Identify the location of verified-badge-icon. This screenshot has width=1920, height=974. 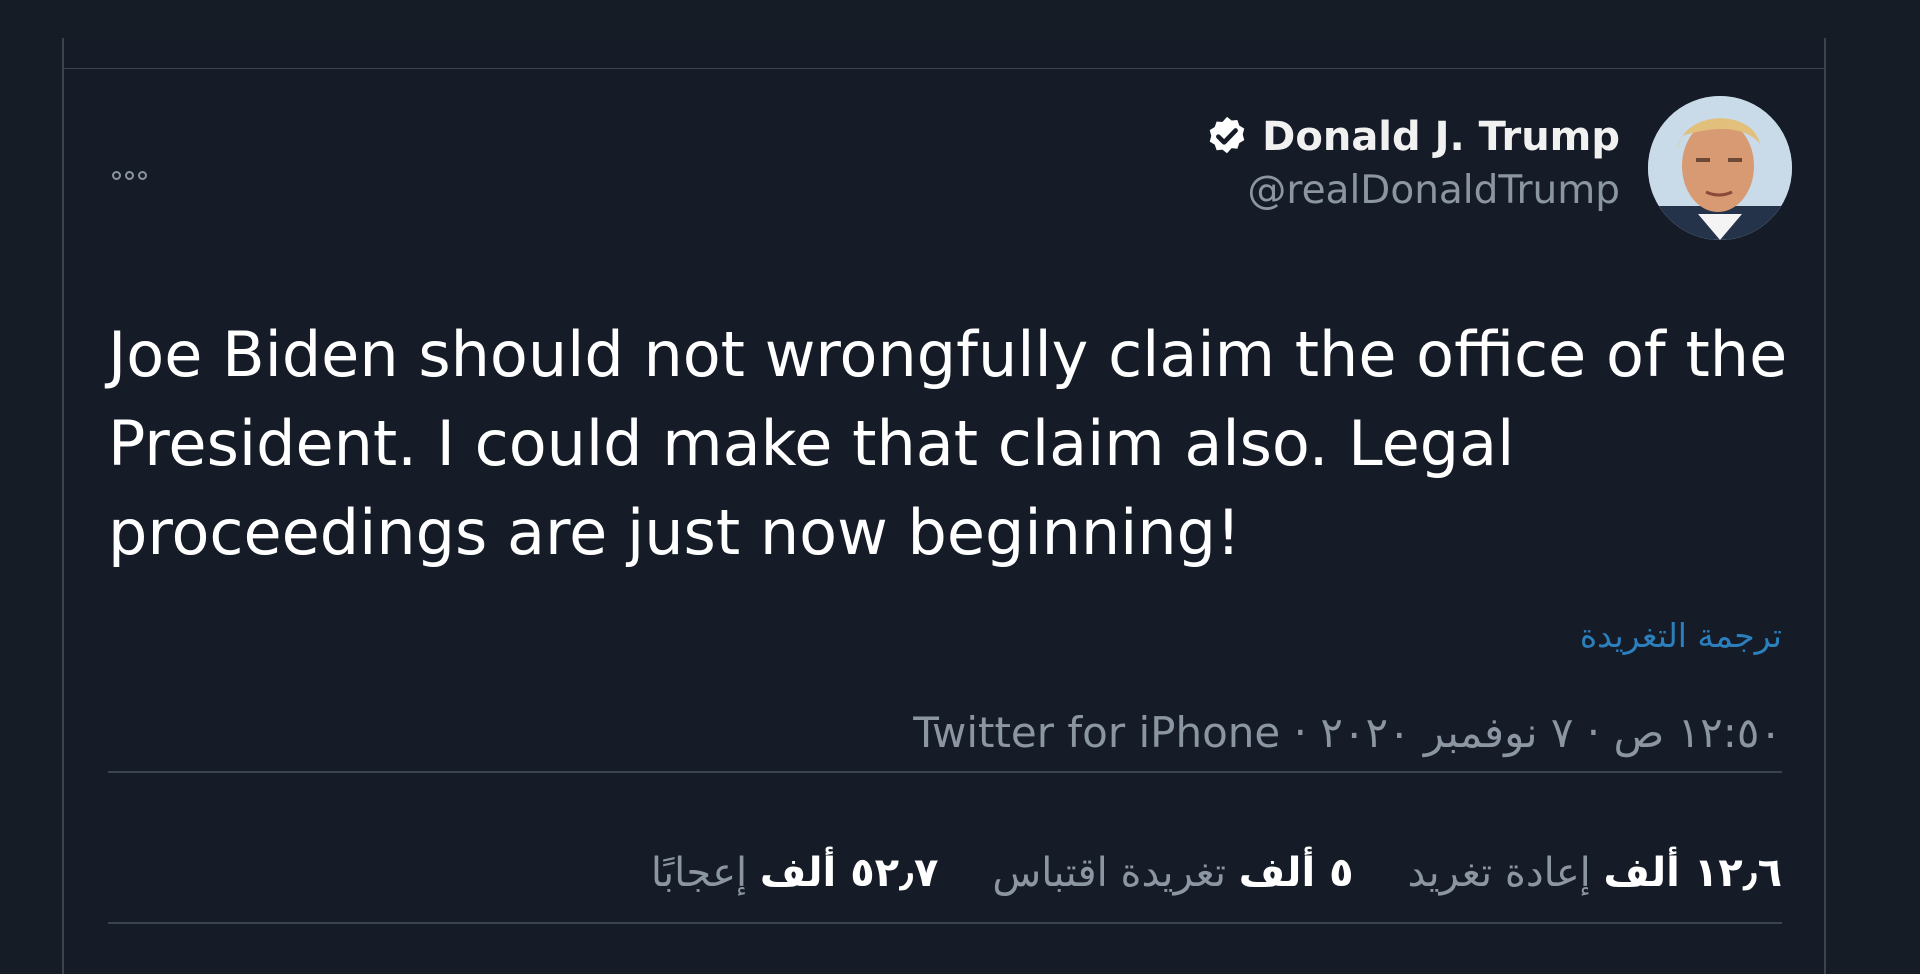
(1227, 135).